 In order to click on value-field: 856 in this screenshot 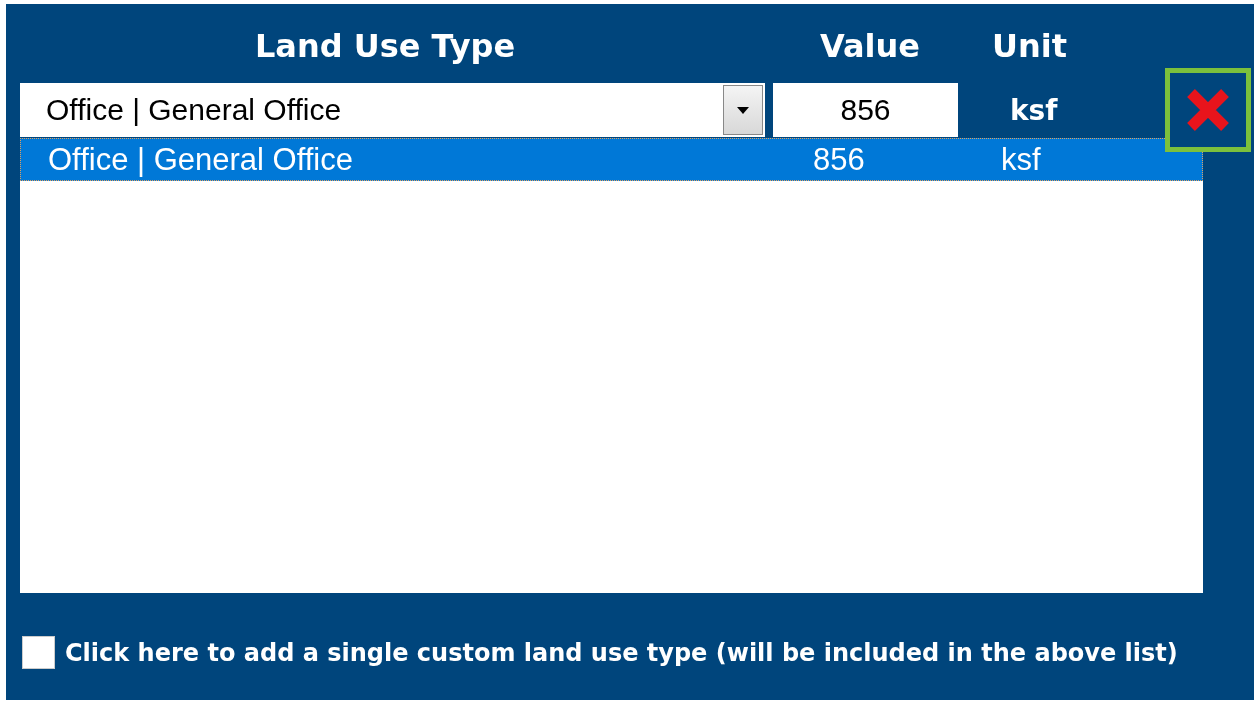, I will do `click(865, 110)`.